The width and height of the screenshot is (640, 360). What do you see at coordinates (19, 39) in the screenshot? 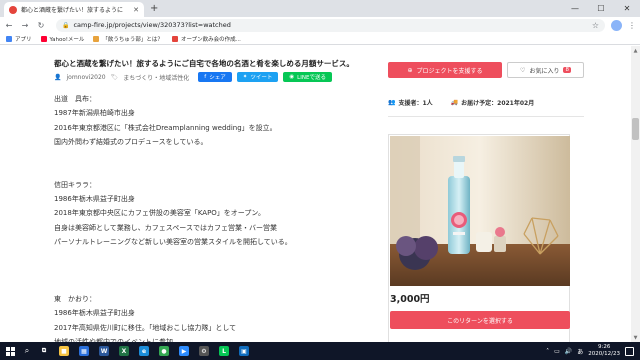
I see `bookmark-apps: アプリ` at bounding box center [19, 39].